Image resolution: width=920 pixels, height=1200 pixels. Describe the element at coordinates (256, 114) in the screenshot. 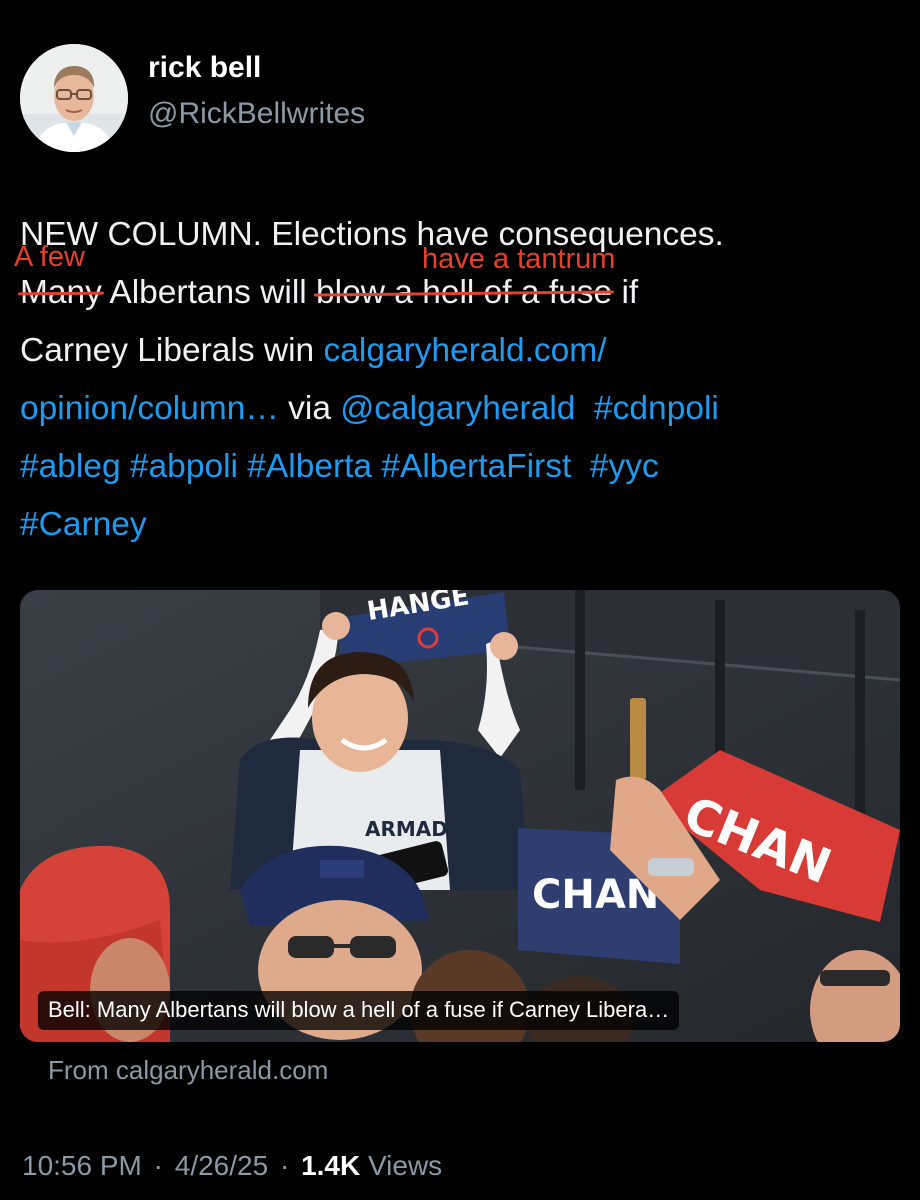

I see `author-handle: @RickBellwrites` at that location.